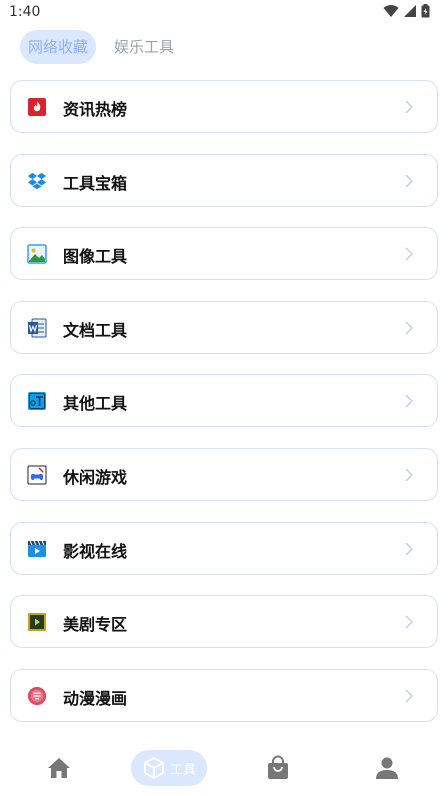 This screenshot has width=448, height=796. I want to click on list-item-casual-games: 休闲游戏, so click(224, 474).